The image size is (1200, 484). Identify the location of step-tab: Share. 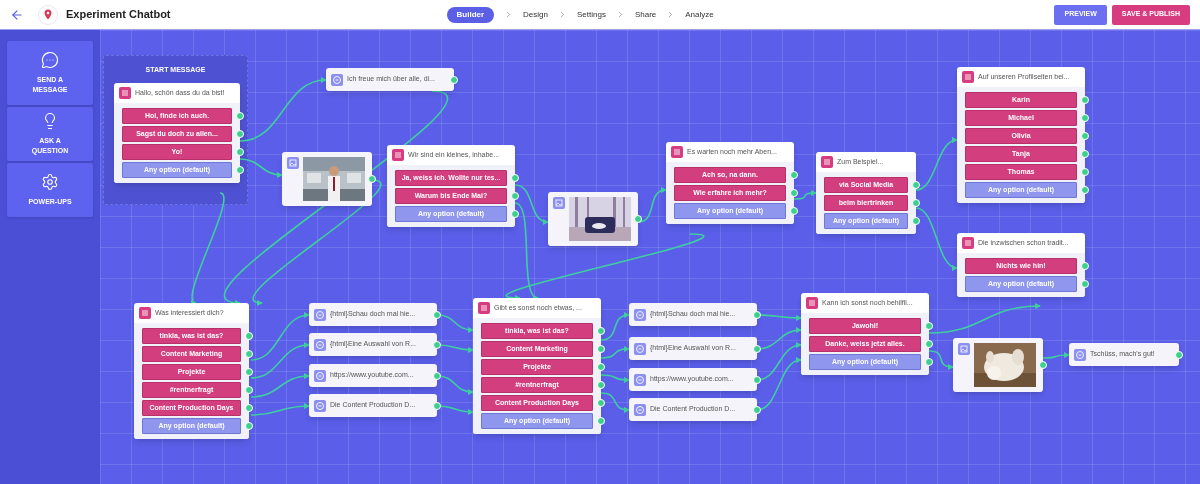
(645, 14).